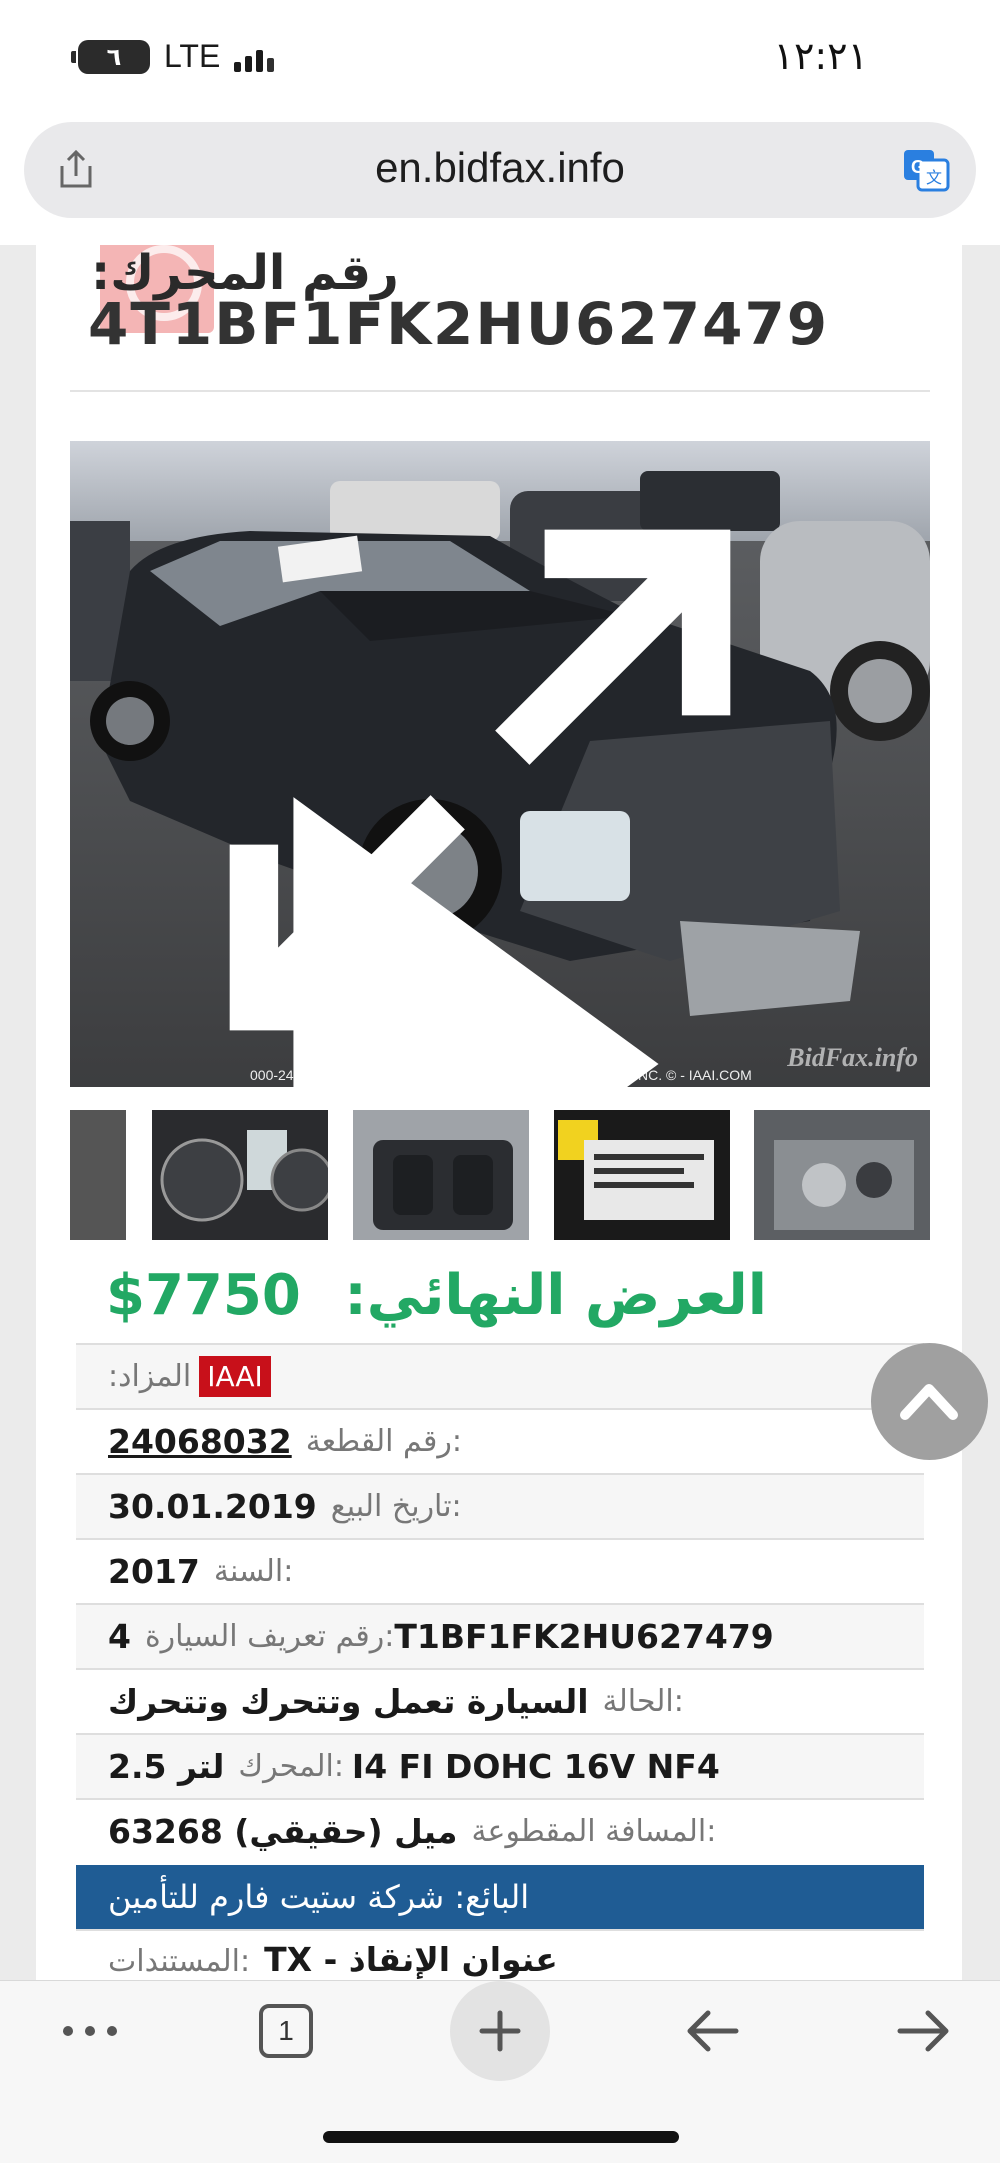 This screenshot has width=1000, height=2163. I want to click on row-seller: البائع: شركة ستيت فارم للتأمين, so click(500, 1897).